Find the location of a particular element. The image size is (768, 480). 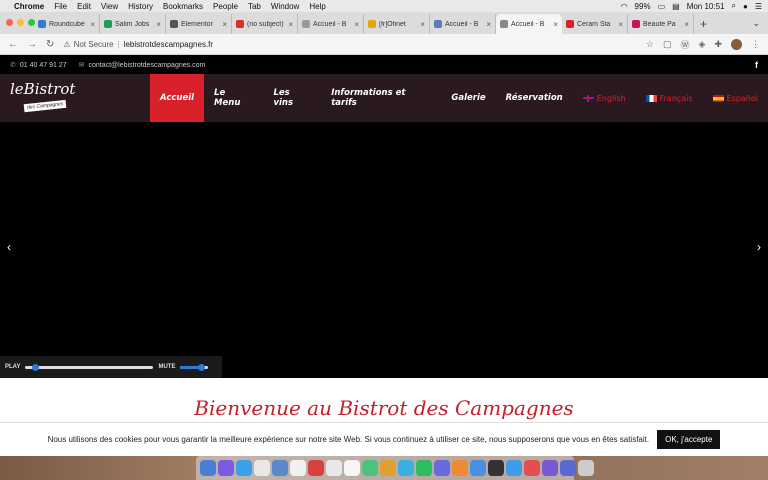

browser-tab: Salim Jobs × is located at coordinates (133, 24).